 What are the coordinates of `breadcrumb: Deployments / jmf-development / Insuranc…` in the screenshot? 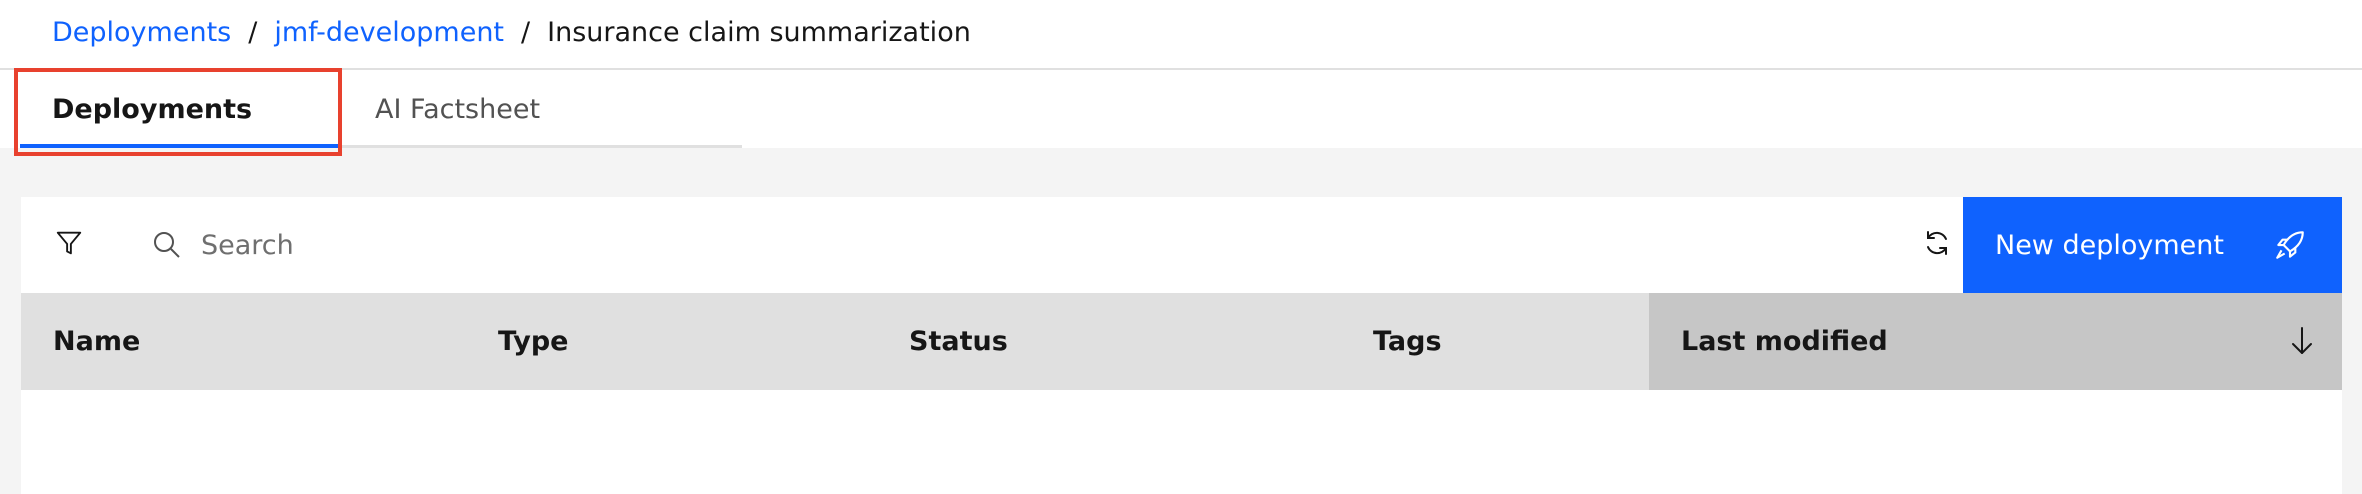 It's located at (511, 32).